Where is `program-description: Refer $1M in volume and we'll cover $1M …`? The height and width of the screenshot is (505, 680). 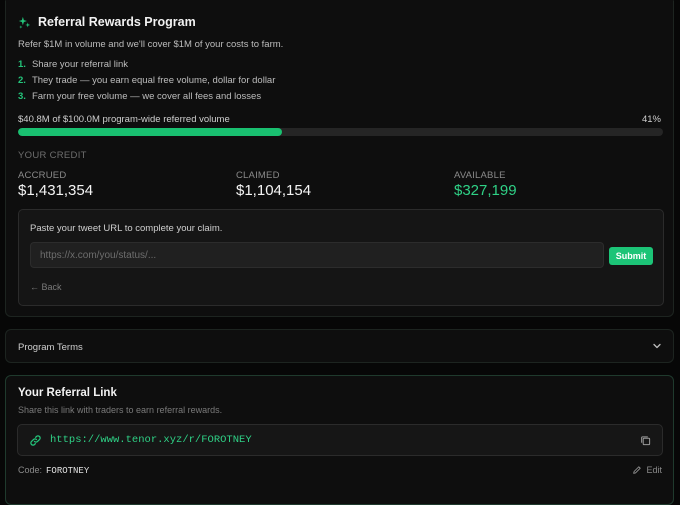 program-description: Refer $1M in volume and we'll cover $1M … is located at coordinates (151, 44).